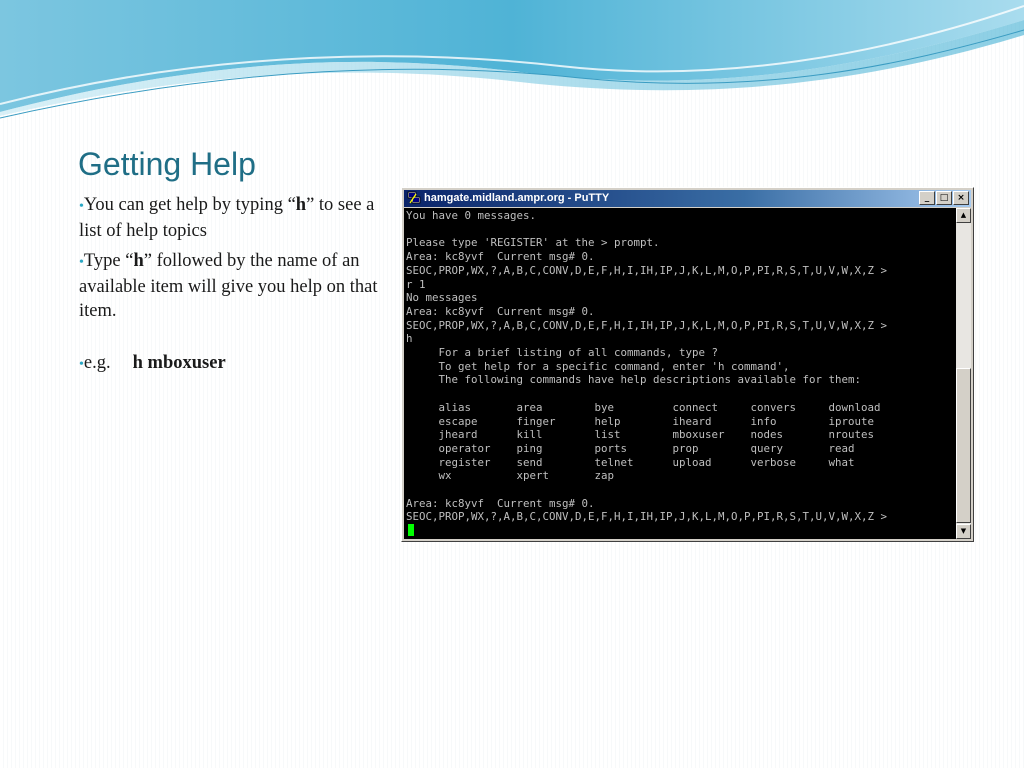 This screenshot has width=1024, height=768. I want to click on scroll-up-arrow-icon: ▲, so click(963, 215).